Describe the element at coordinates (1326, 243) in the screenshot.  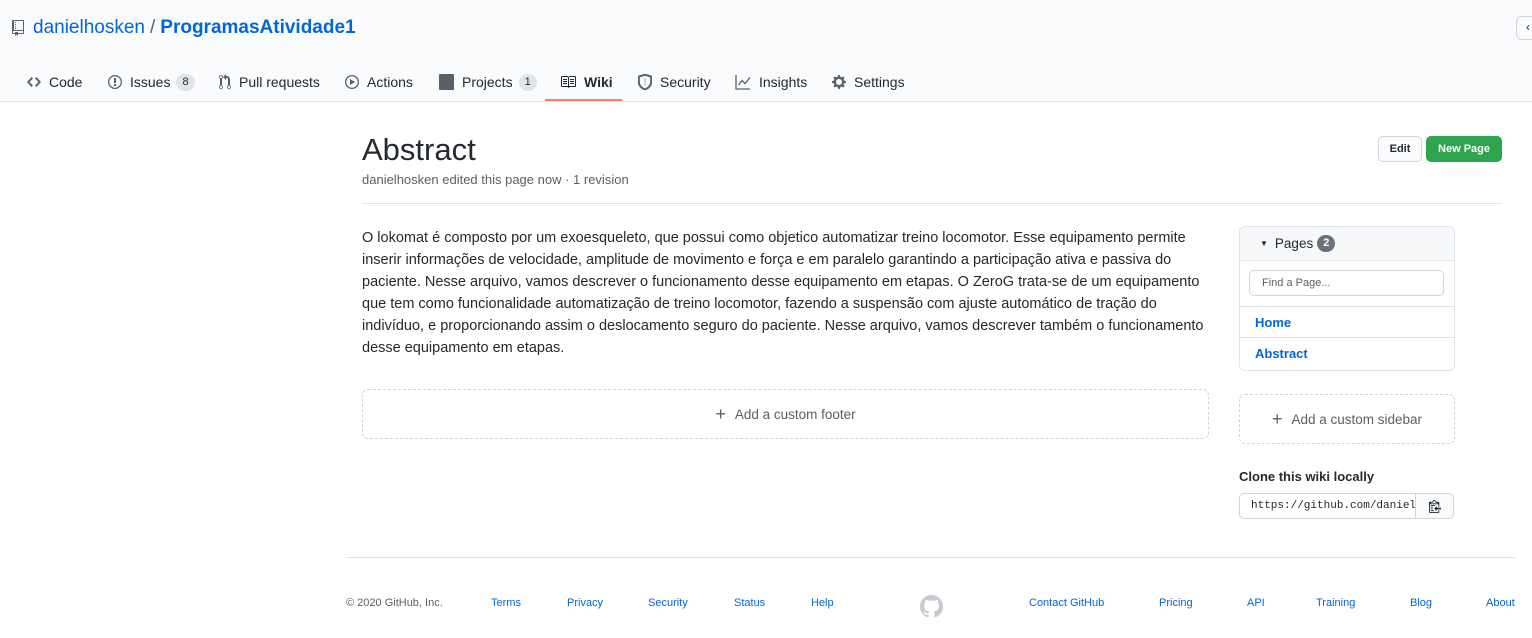
I see `pages-count-badge: 2` at that location.